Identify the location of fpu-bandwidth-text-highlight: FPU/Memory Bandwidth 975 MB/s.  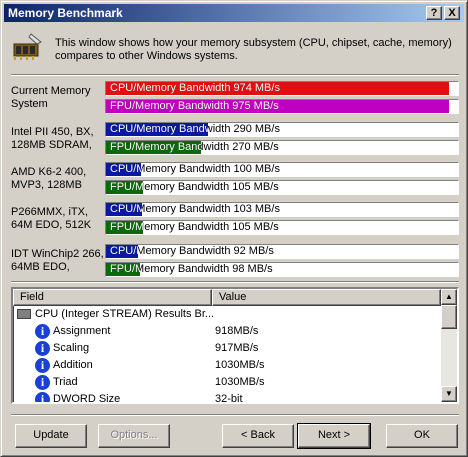
(277, 106).